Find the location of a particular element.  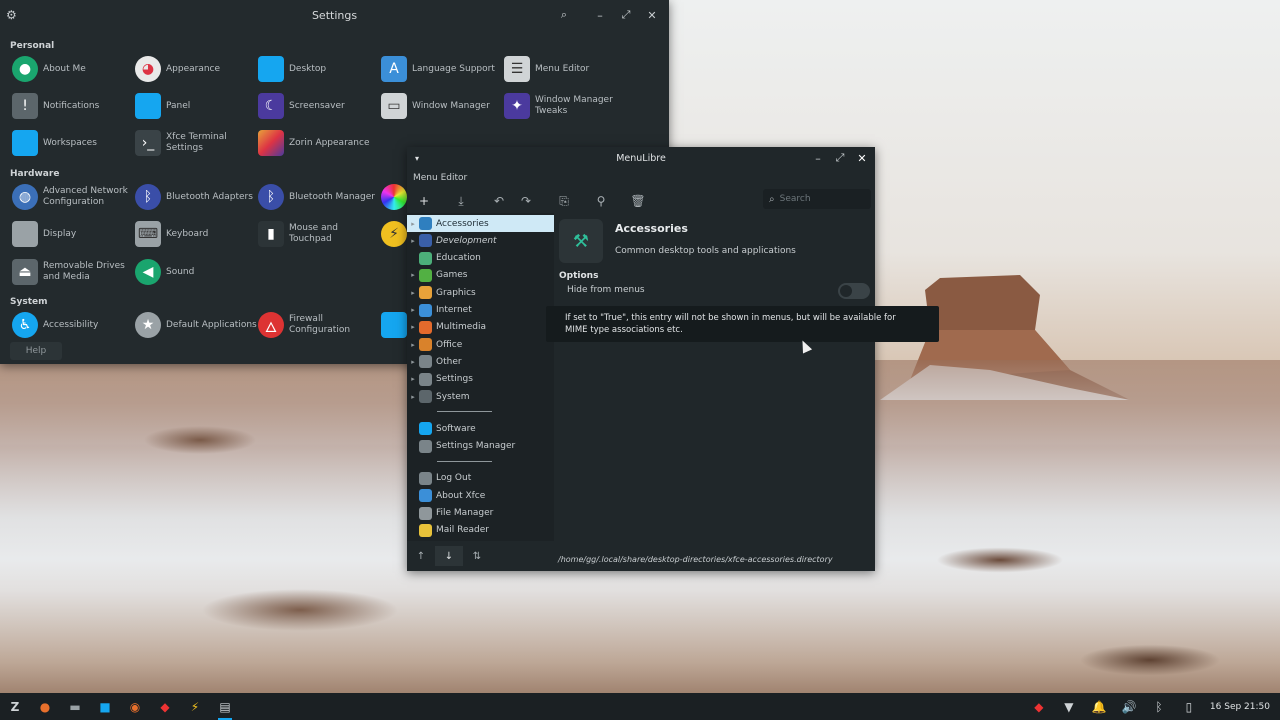

zorin-menu-icon: Z is located at coordinates (15, 706).